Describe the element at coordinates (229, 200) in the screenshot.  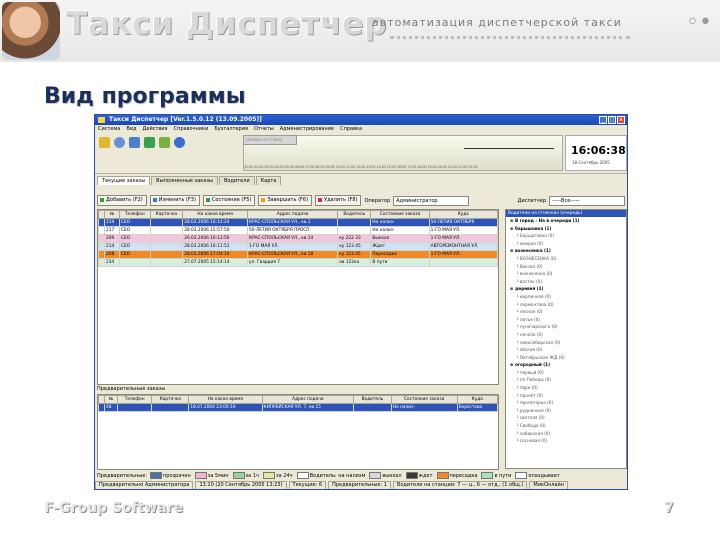
I see `action-button: Состояние (F5)` at that location.